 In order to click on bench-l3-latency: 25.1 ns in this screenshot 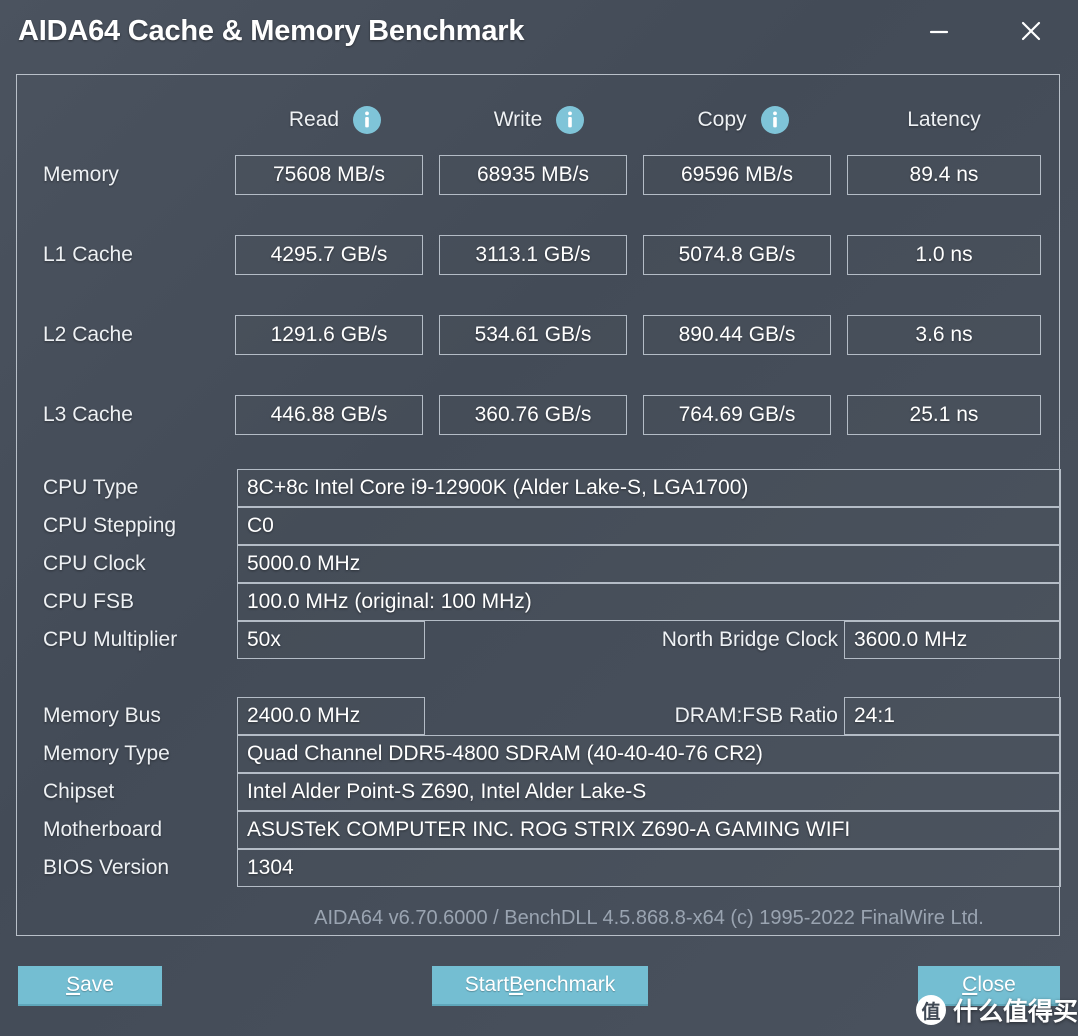, I will do `click(944, 415)`.